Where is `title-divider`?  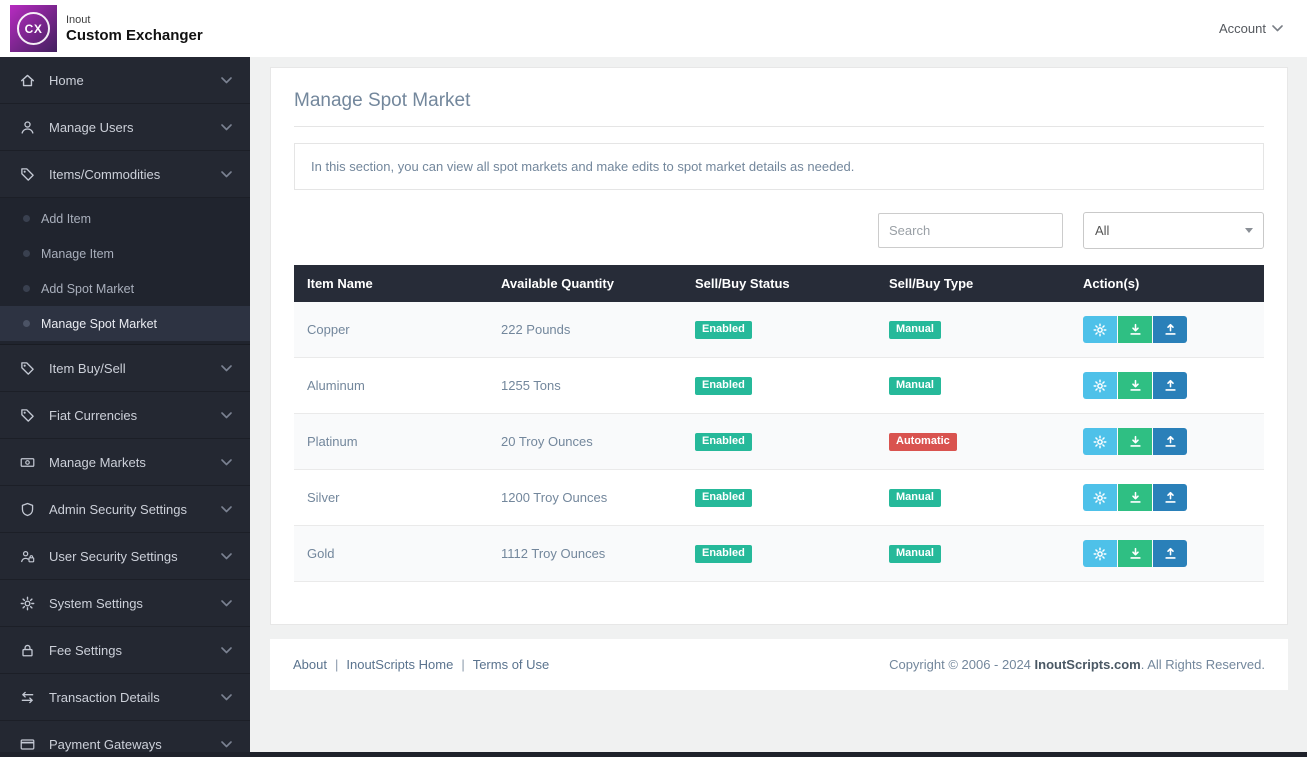 title-divider is located at coordinates (779, 126).